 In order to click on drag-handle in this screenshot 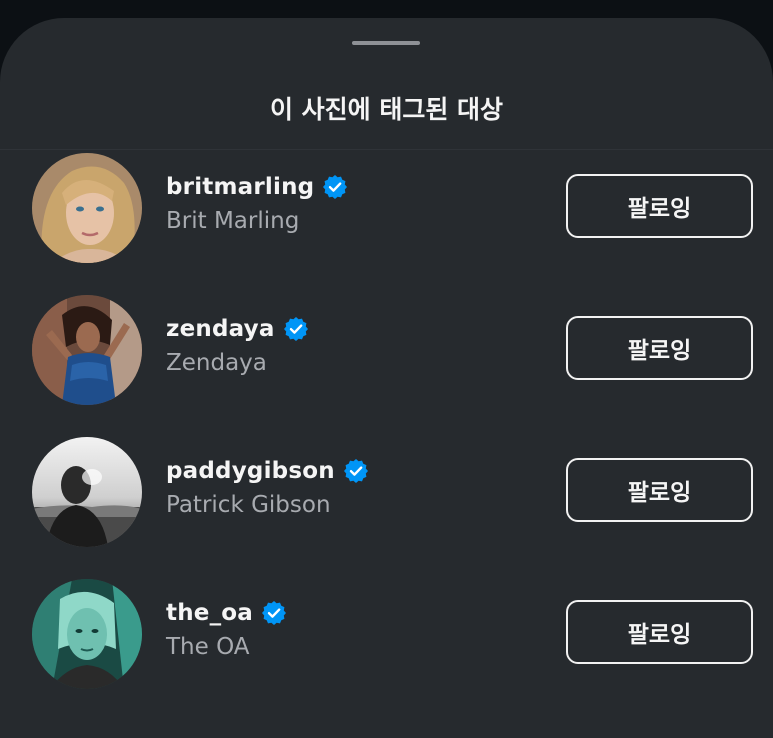, I will do `click(386, 43)`.